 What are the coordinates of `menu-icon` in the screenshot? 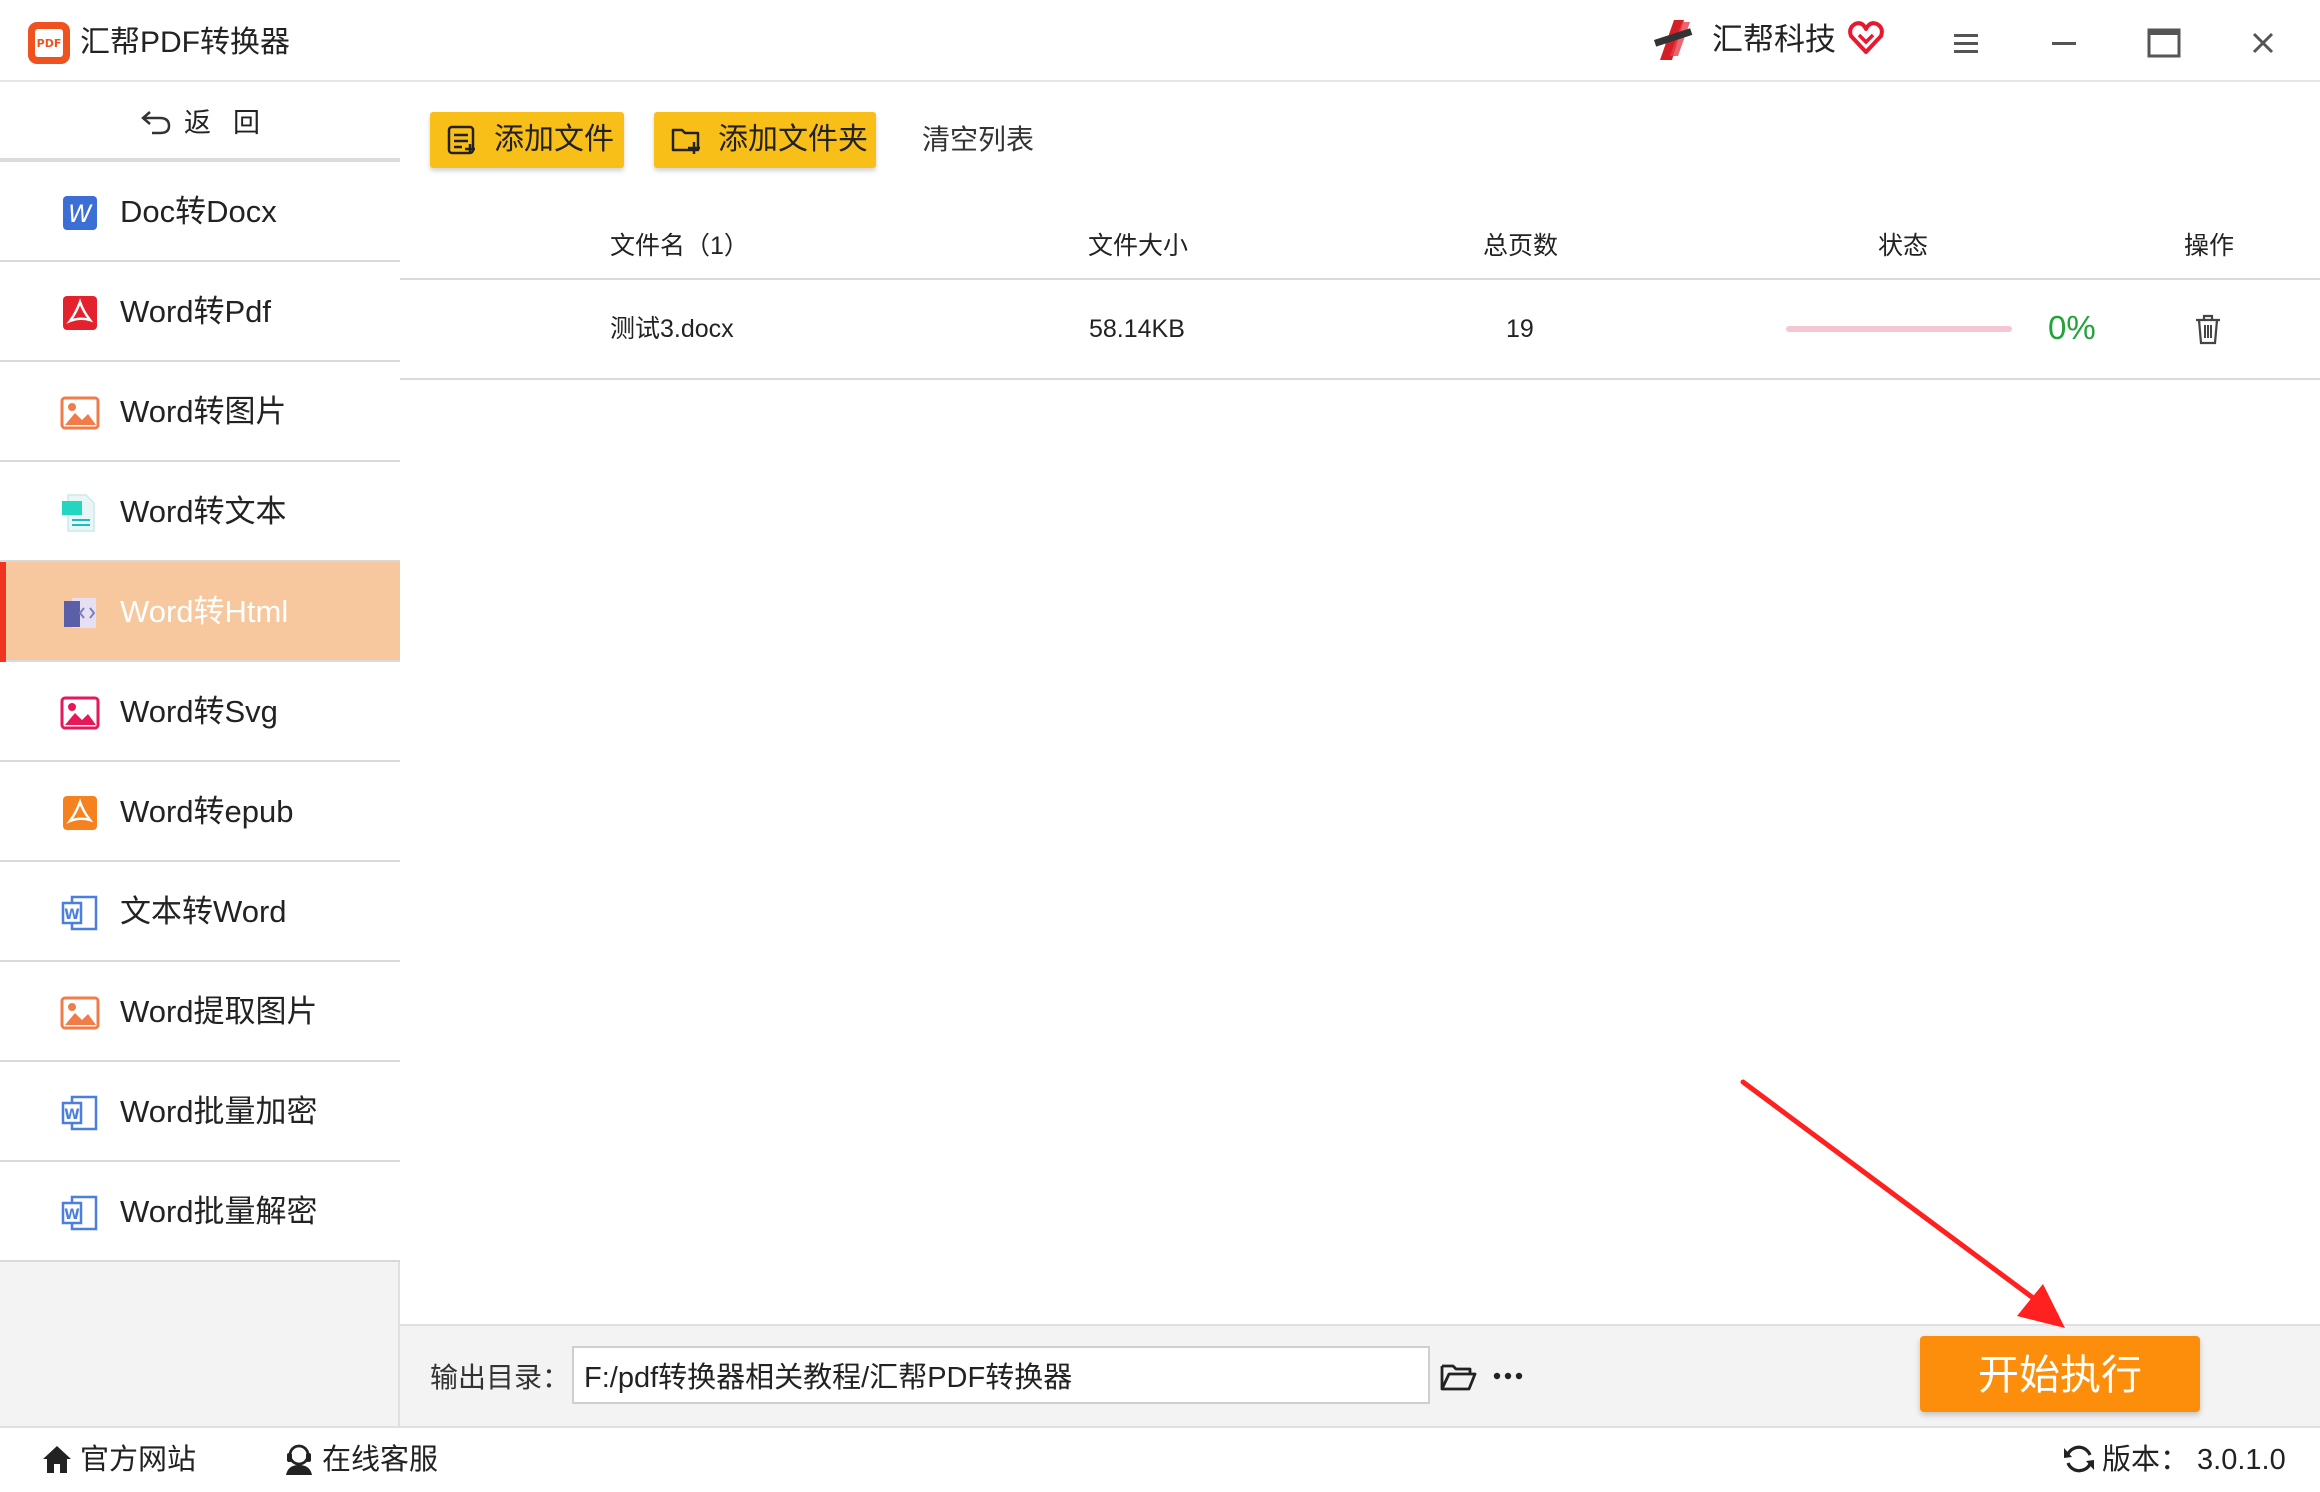 It's located at (1965, 43).